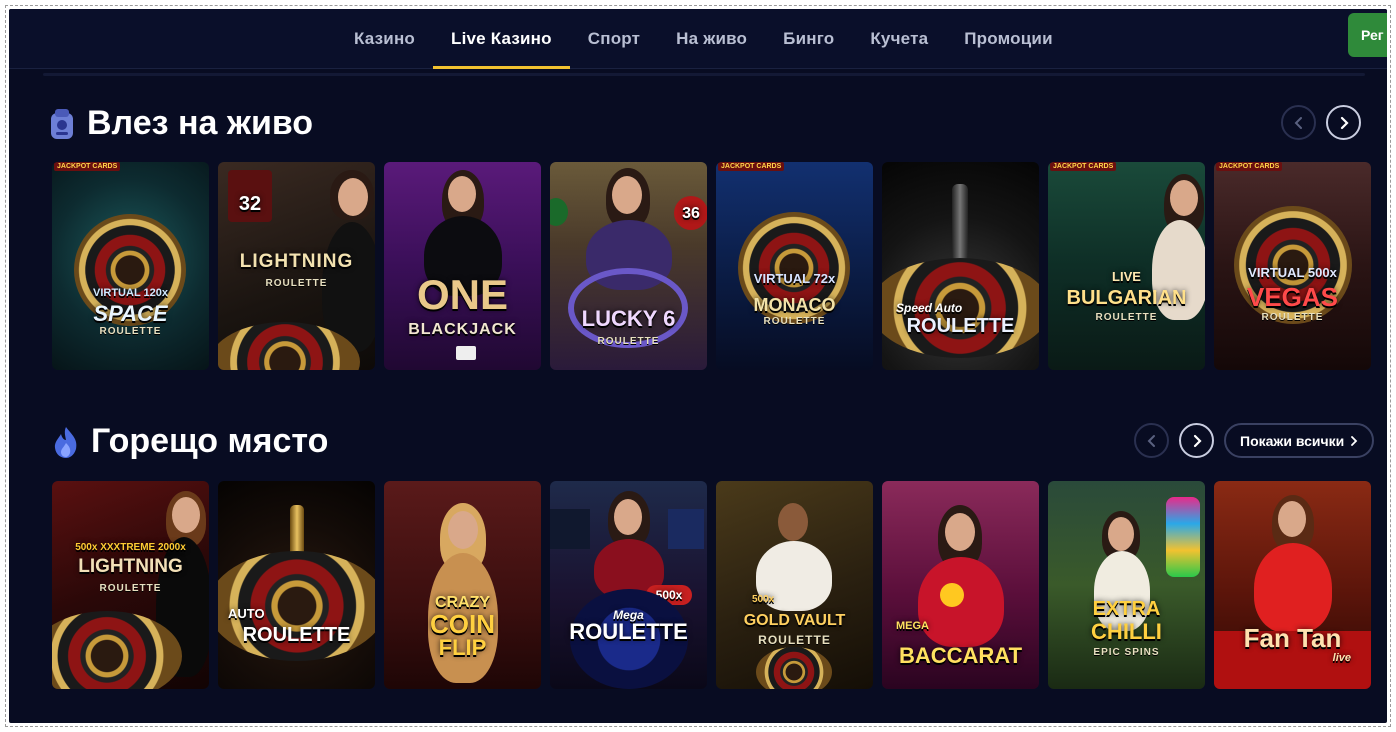  What do you see at coordinates (1292, 440) in the screenshot?
I see `show-all-label: Покажи всички` at bounding box center [1292, 440].